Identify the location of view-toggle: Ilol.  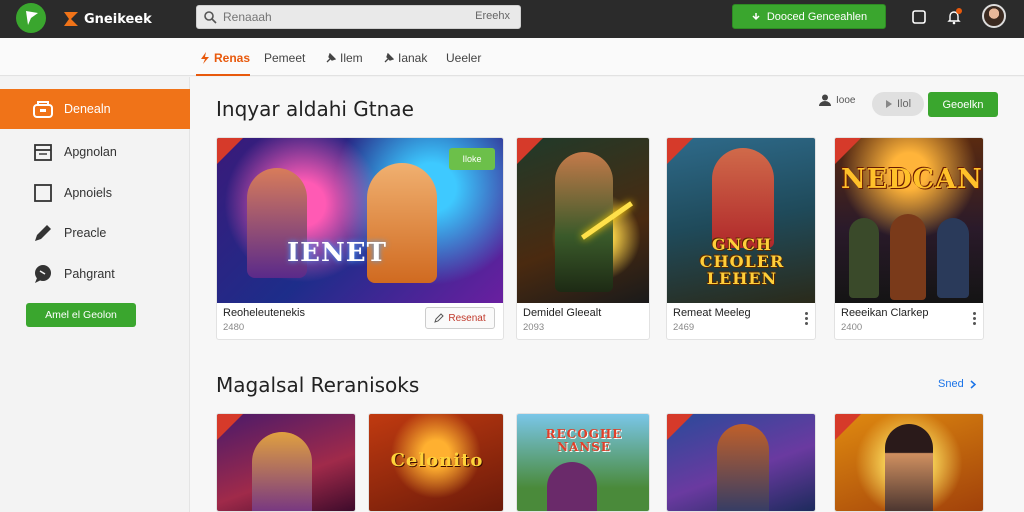
(898, 104).